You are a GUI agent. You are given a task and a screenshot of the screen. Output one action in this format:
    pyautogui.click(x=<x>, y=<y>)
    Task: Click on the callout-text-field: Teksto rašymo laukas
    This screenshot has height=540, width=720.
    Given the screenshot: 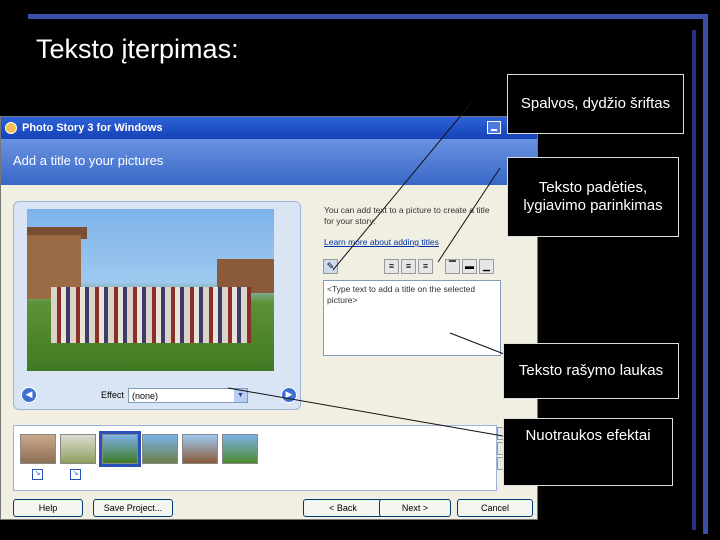 What is the action you would take?
    pyautogui.click(x=591, y=371)
    